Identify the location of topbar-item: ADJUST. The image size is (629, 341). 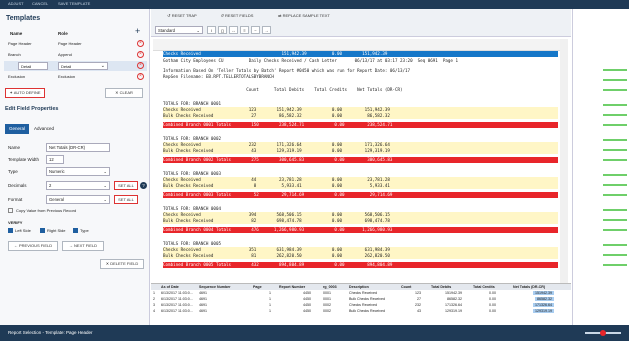
(16, 3).